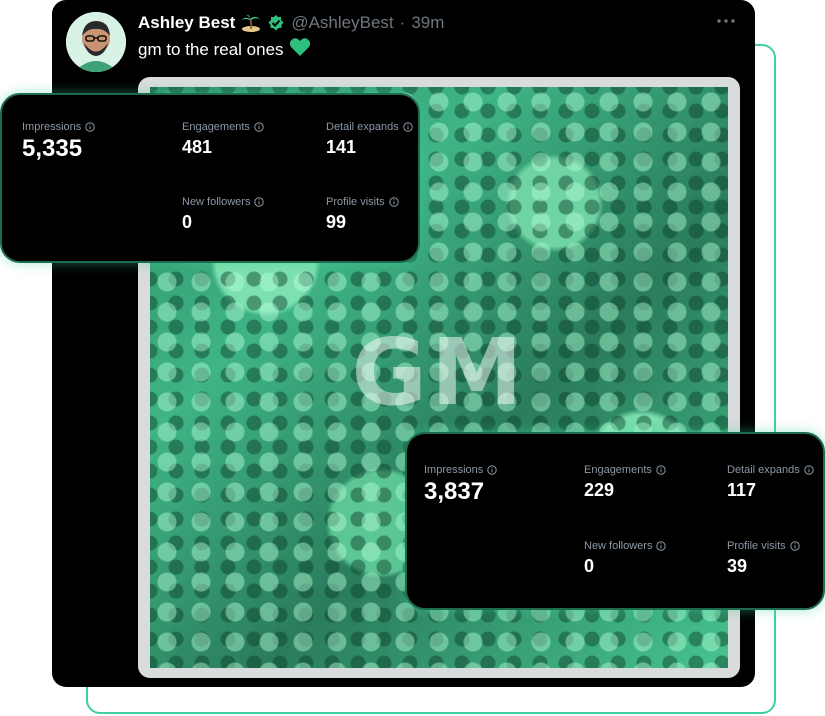 Image resolution: width=825 pixels, height=716 pixels. What do you see at coordinates (742, 490) in the screenshot?
I see `detail-expands-value: 117` at bounding box center [742, 490].